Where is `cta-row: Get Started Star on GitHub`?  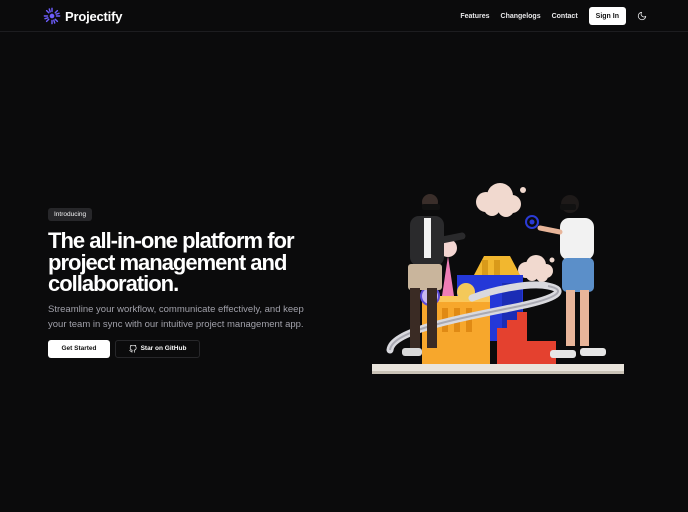 cta-row: Get Started Star on GitHub is located at coordinates (198, 348).